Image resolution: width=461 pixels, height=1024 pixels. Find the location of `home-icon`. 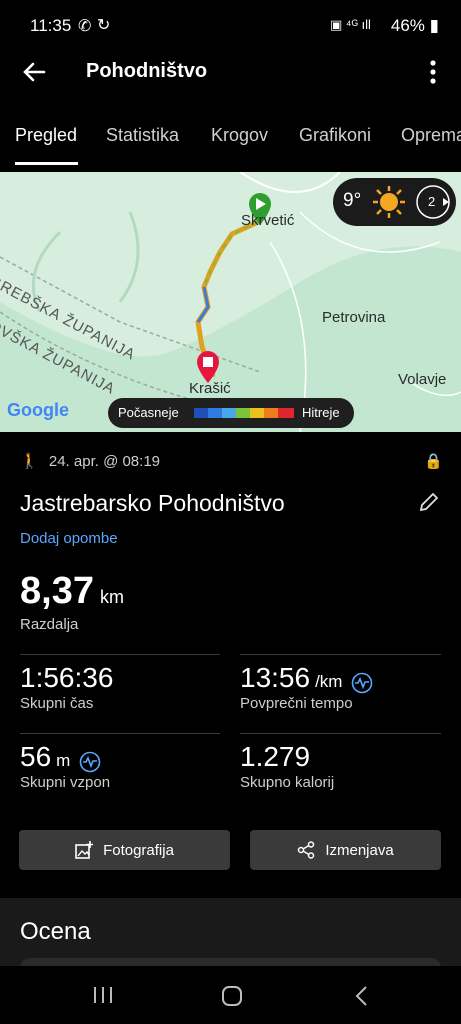

home-icon is located at coordinates (232, 996).